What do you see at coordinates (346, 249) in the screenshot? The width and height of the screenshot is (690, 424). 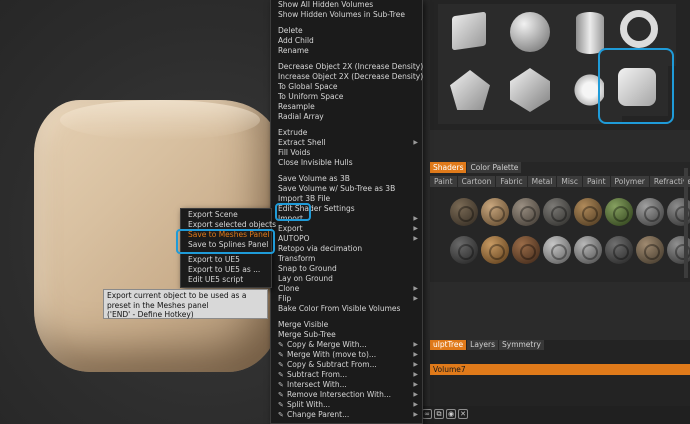 I see `menu-item-retopo-via-decimation: Retopo via decimation` at bounding box center [346, 249].